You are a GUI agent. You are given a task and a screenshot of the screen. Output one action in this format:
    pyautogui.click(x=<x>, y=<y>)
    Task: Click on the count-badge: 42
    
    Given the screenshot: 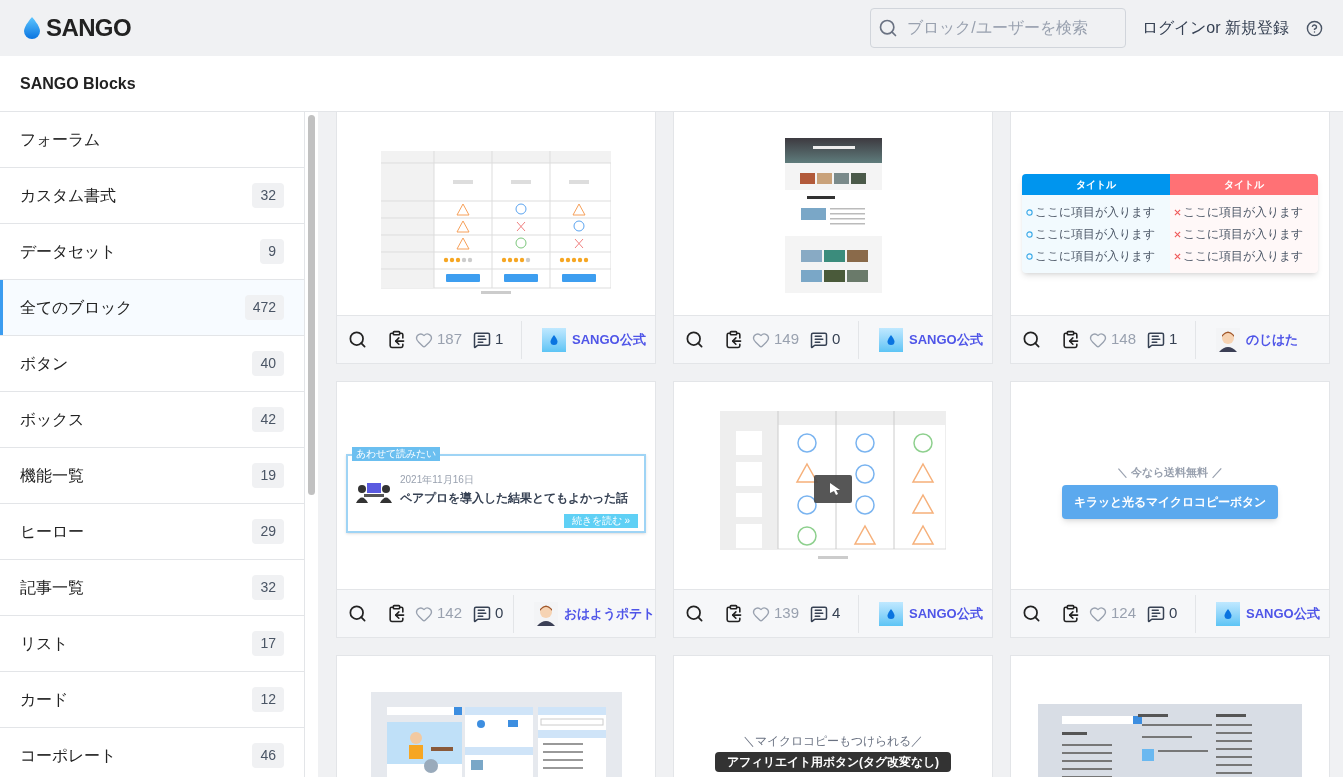 What is the action you would take?
    pyautogui.click(x=268, y=419)
    